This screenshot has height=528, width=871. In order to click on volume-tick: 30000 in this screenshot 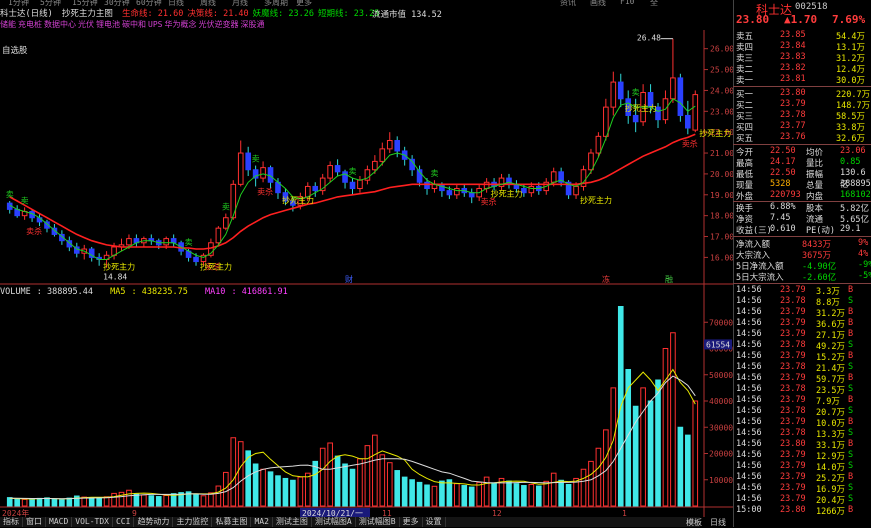, I will do `click(721, 427)`.